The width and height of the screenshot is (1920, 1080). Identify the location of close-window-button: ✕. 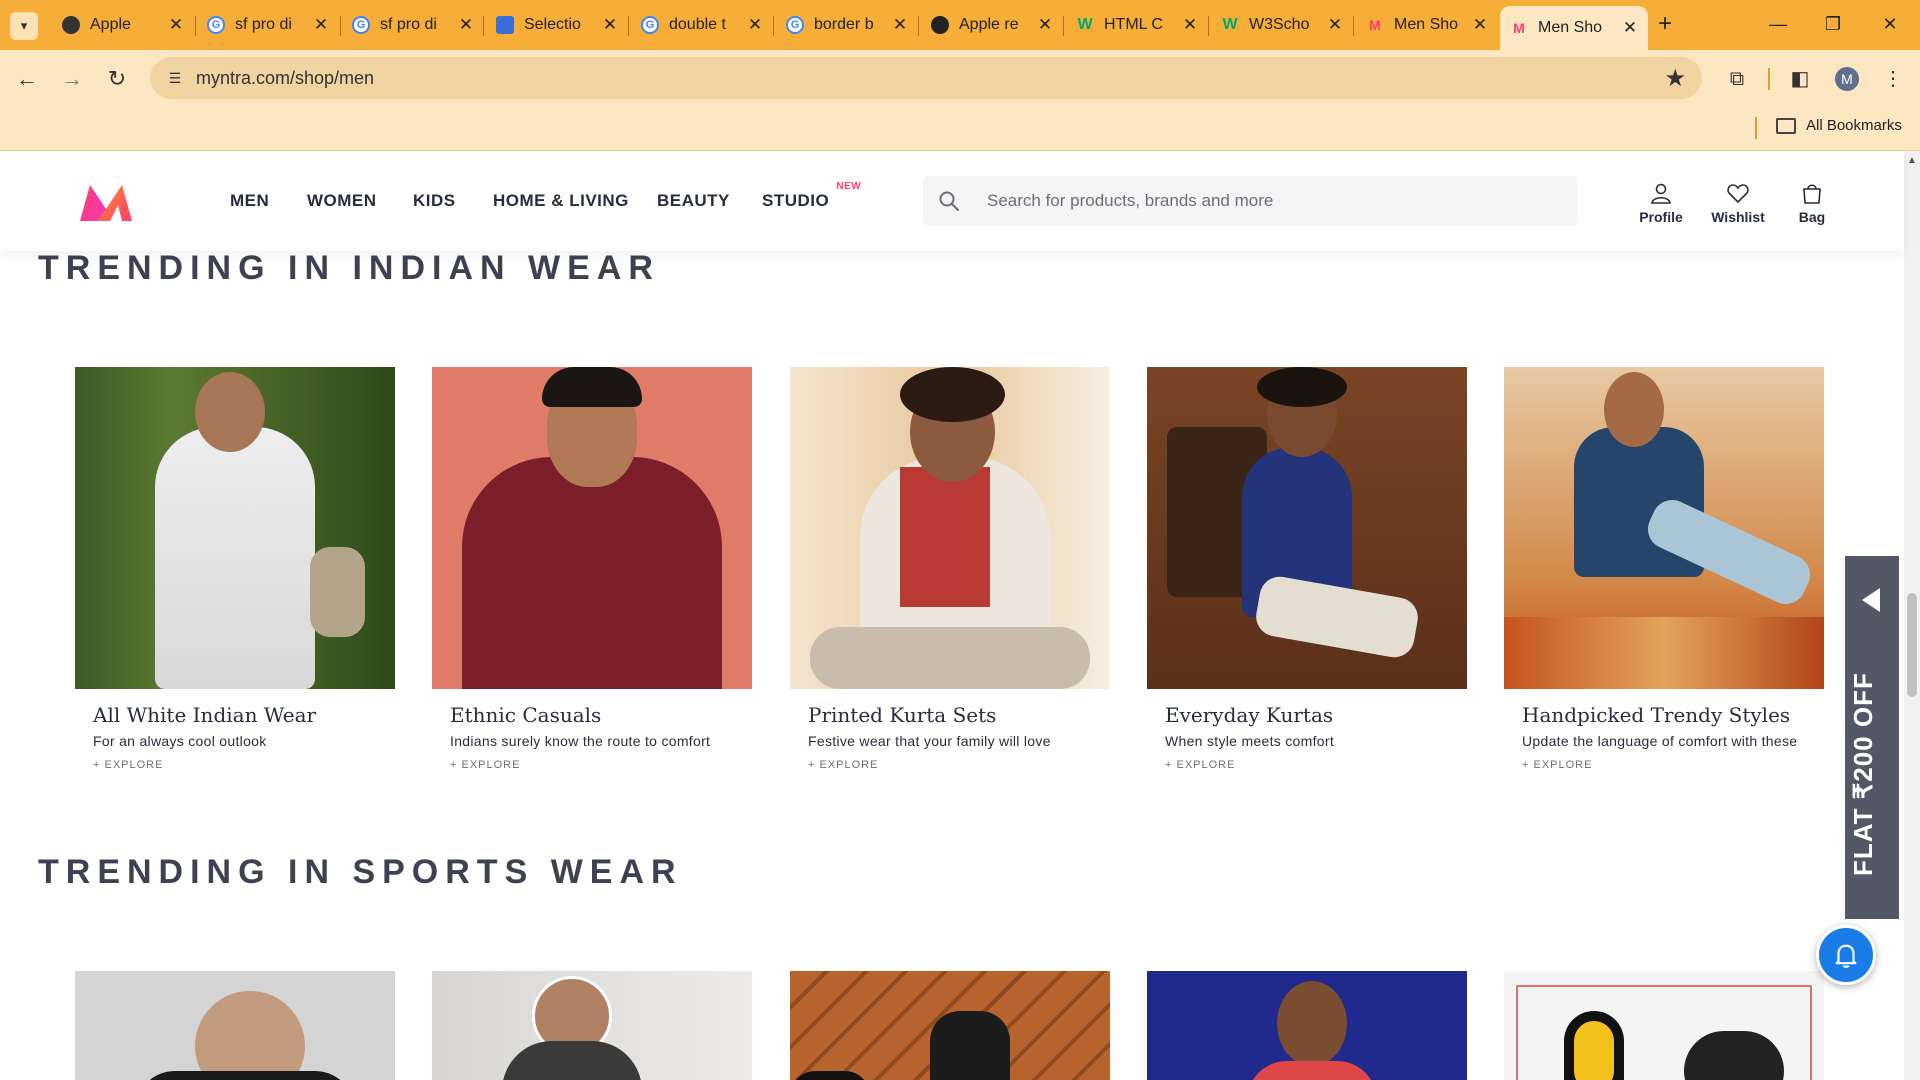
(1890, 24).